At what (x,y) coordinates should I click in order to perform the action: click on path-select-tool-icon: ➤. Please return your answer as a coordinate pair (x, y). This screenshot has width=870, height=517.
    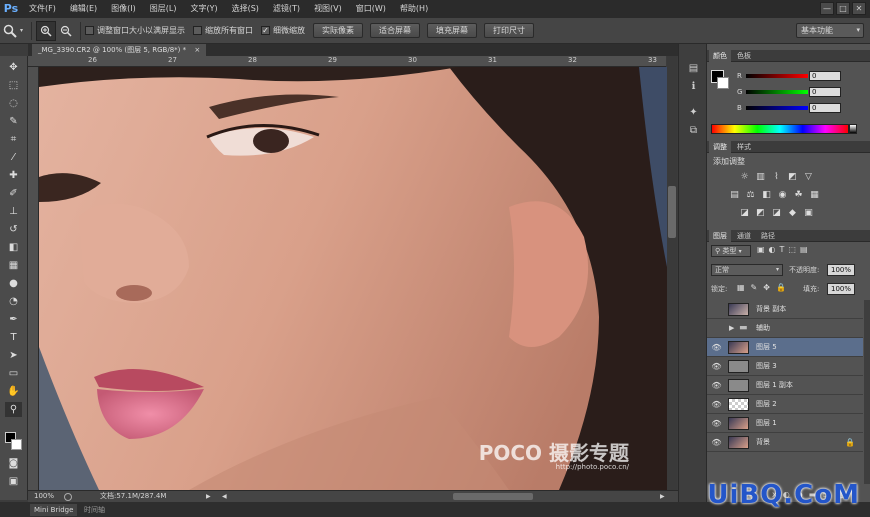
    Looking at the image, I should click on (13, 355).